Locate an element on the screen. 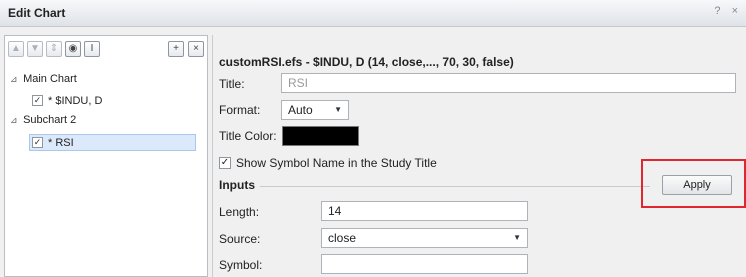 This screenshot has width=746, height=277. show-symbol-checkbox: ✓ is located at coordinates (225, 163).